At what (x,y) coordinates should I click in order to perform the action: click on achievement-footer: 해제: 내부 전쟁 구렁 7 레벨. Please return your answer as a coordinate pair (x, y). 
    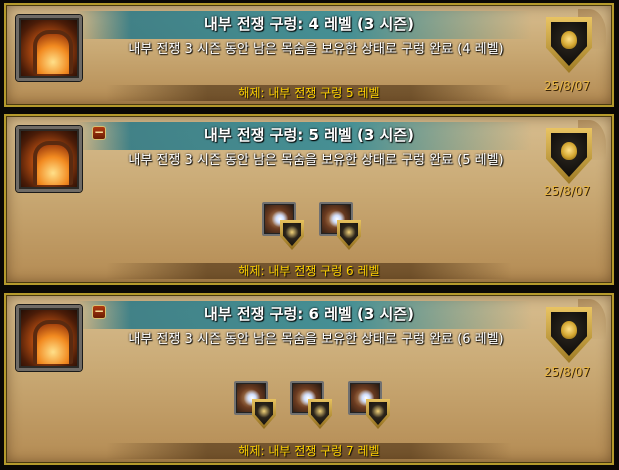
    Looking at the image, I should click on (309, 451).